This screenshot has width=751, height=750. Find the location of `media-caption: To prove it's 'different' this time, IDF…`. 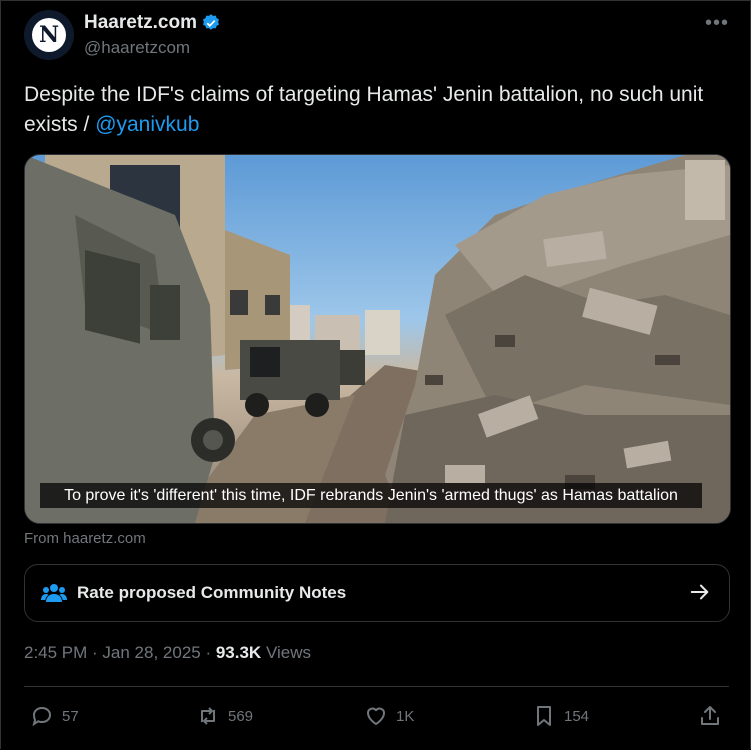

media-caption: To prove it's 'different' this time, IDF… is located at coordinates (371, 495).